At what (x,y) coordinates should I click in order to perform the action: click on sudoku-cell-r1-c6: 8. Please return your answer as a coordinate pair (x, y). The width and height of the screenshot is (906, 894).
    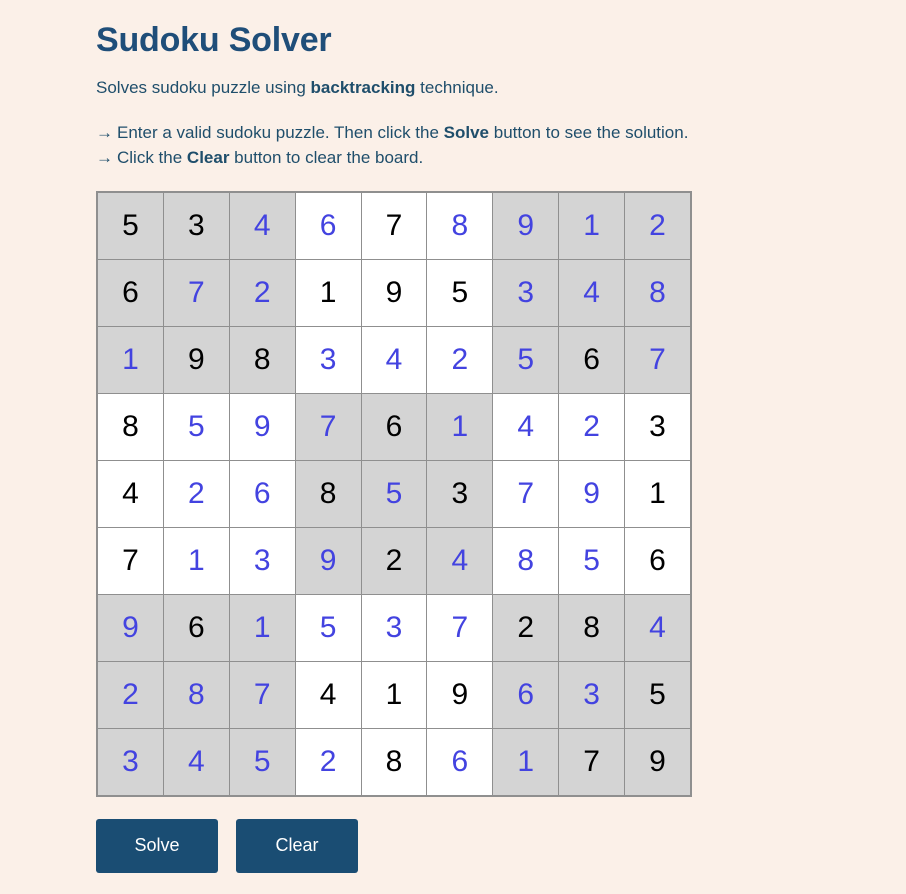
    Looking at the image, I should click on (460, 225).